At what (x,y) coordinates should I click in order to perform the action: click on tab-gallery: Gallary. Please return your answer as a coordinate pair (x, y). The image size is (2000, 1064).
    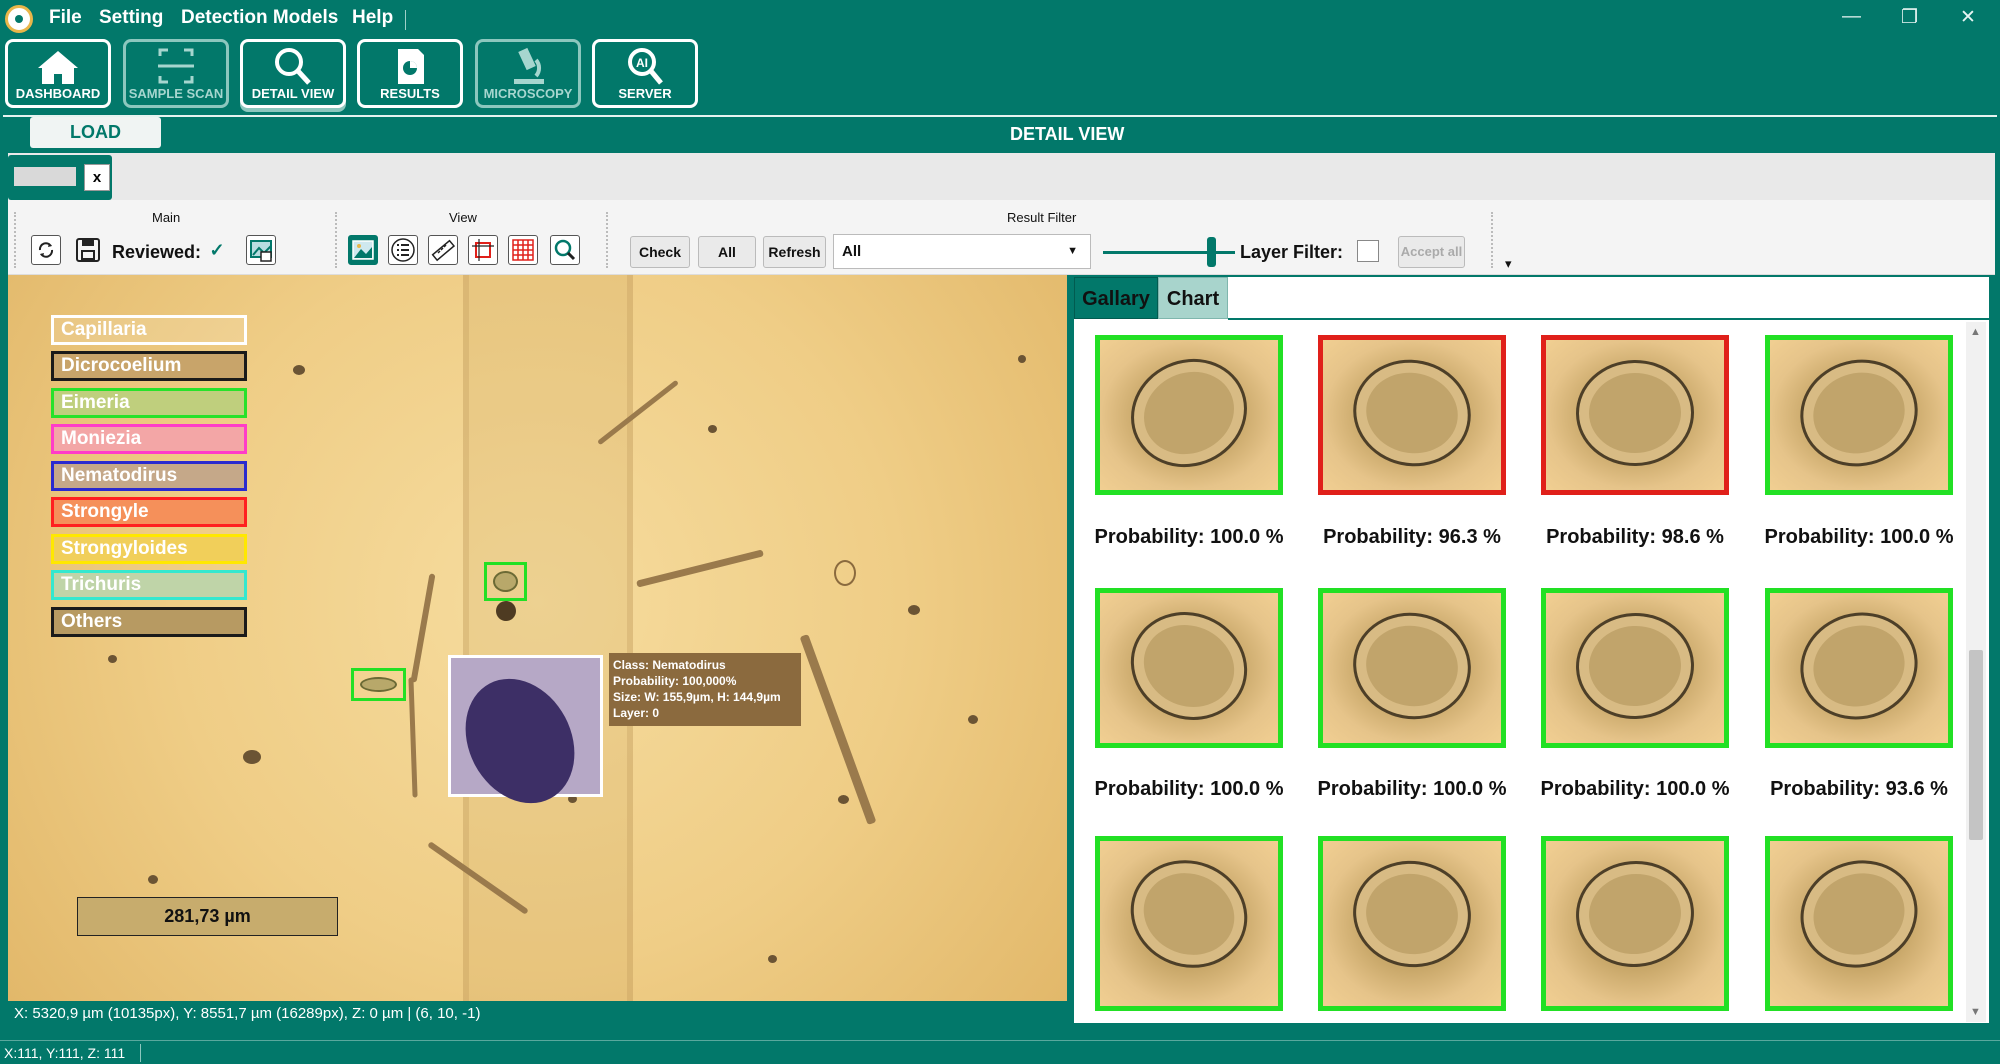
    Looking at the image, I should click on (1116, 298).